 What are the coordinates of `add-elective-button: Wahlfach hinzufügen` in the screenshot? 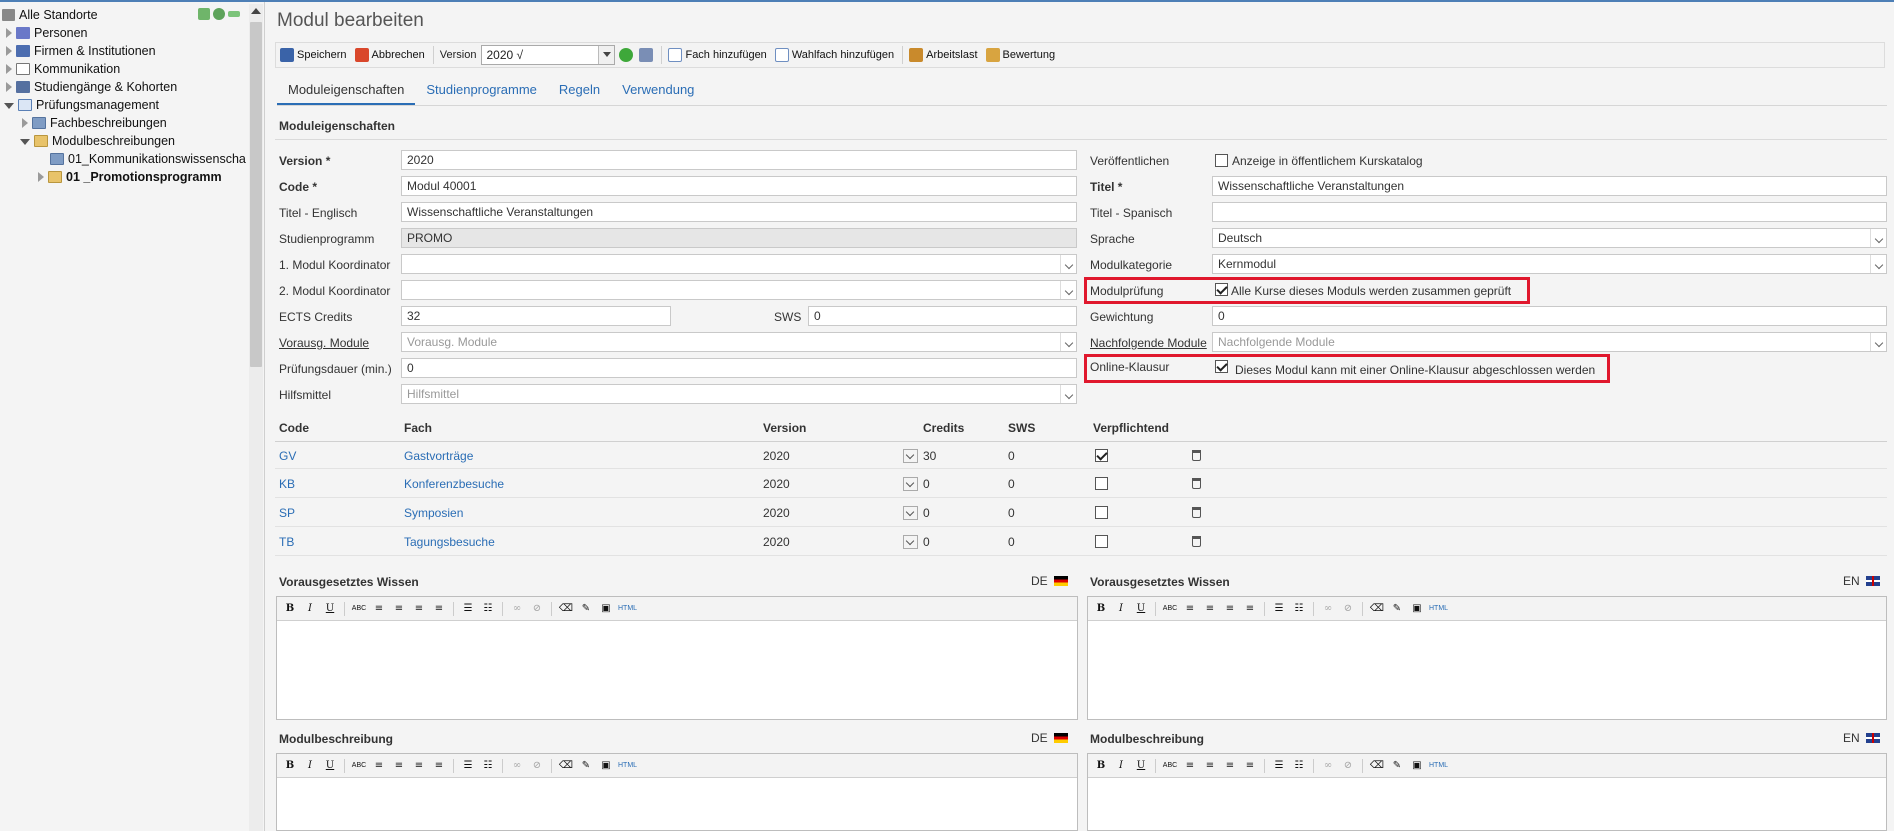 It's located at (834, 55).